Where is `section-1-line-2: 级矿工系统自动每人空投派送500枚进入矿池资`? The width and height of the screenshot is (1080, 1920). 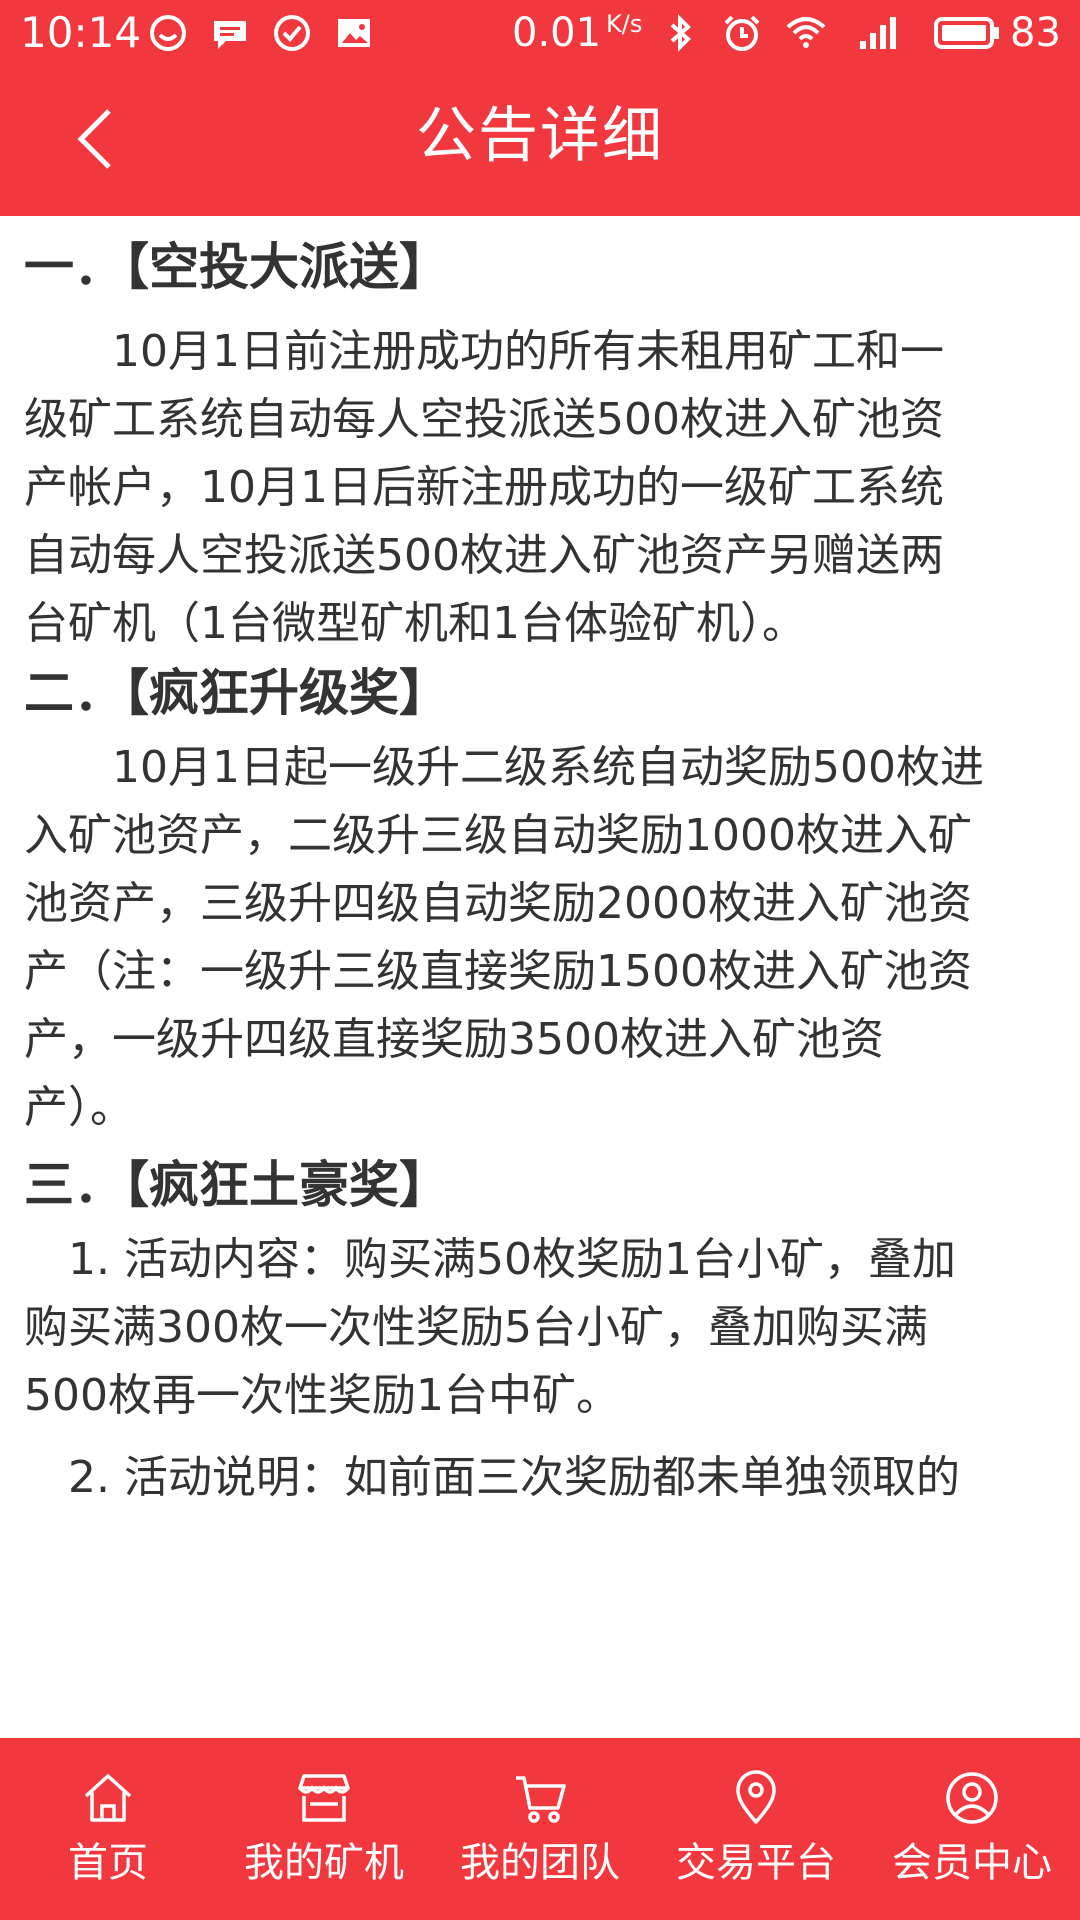 section-1-line-2: 级矿工系统自动每人空投派送500枚进入矿池资 is located at coordinates (484, 419).